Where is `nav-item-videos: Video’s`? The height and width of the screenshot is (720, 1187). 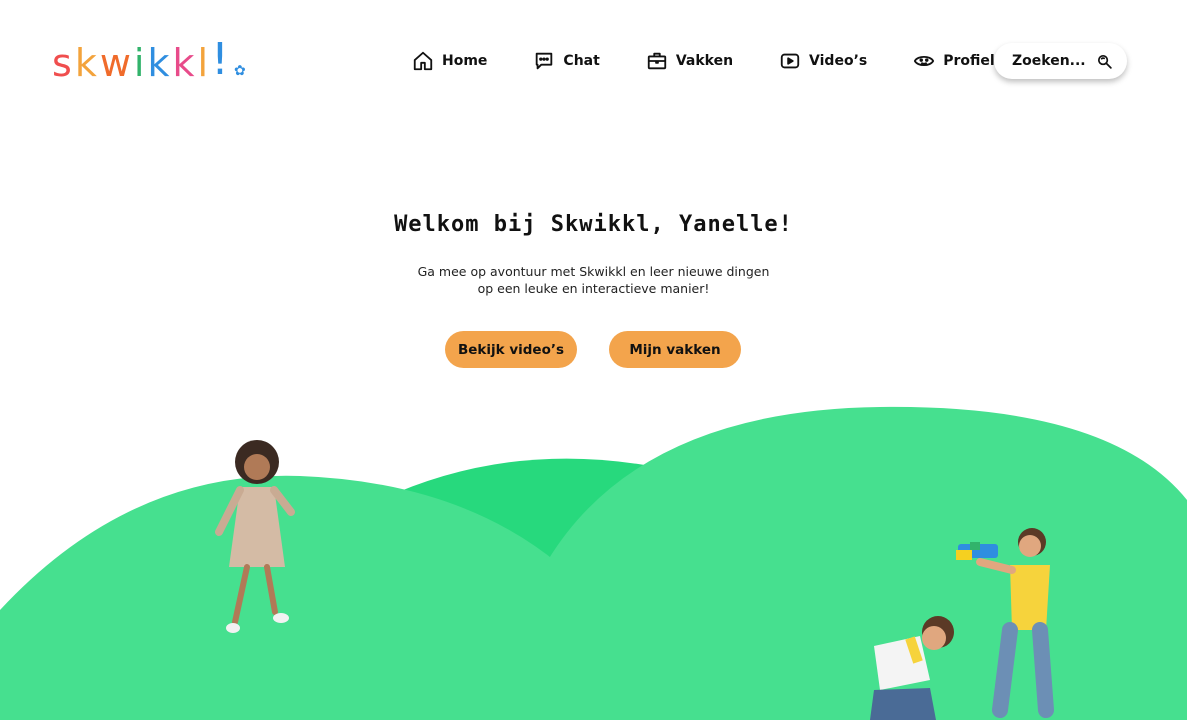
nav-item-videos: Video’s is located at coordinates (823, 61).